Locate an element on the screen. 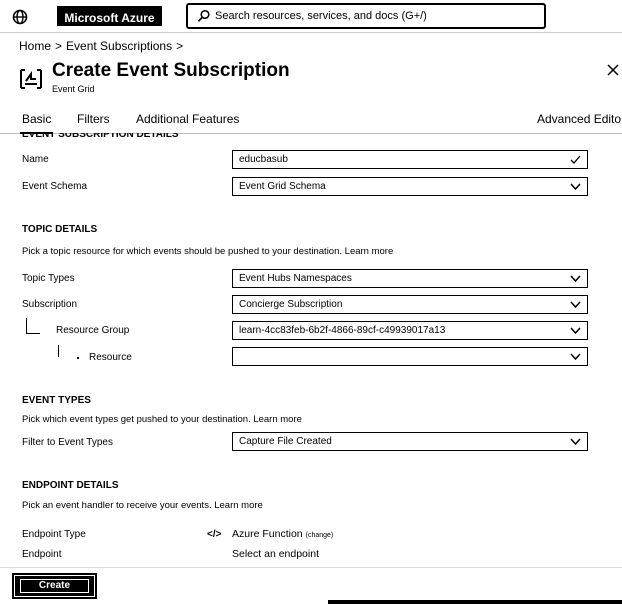  create-button: Create is located at coordinates (54, 586).